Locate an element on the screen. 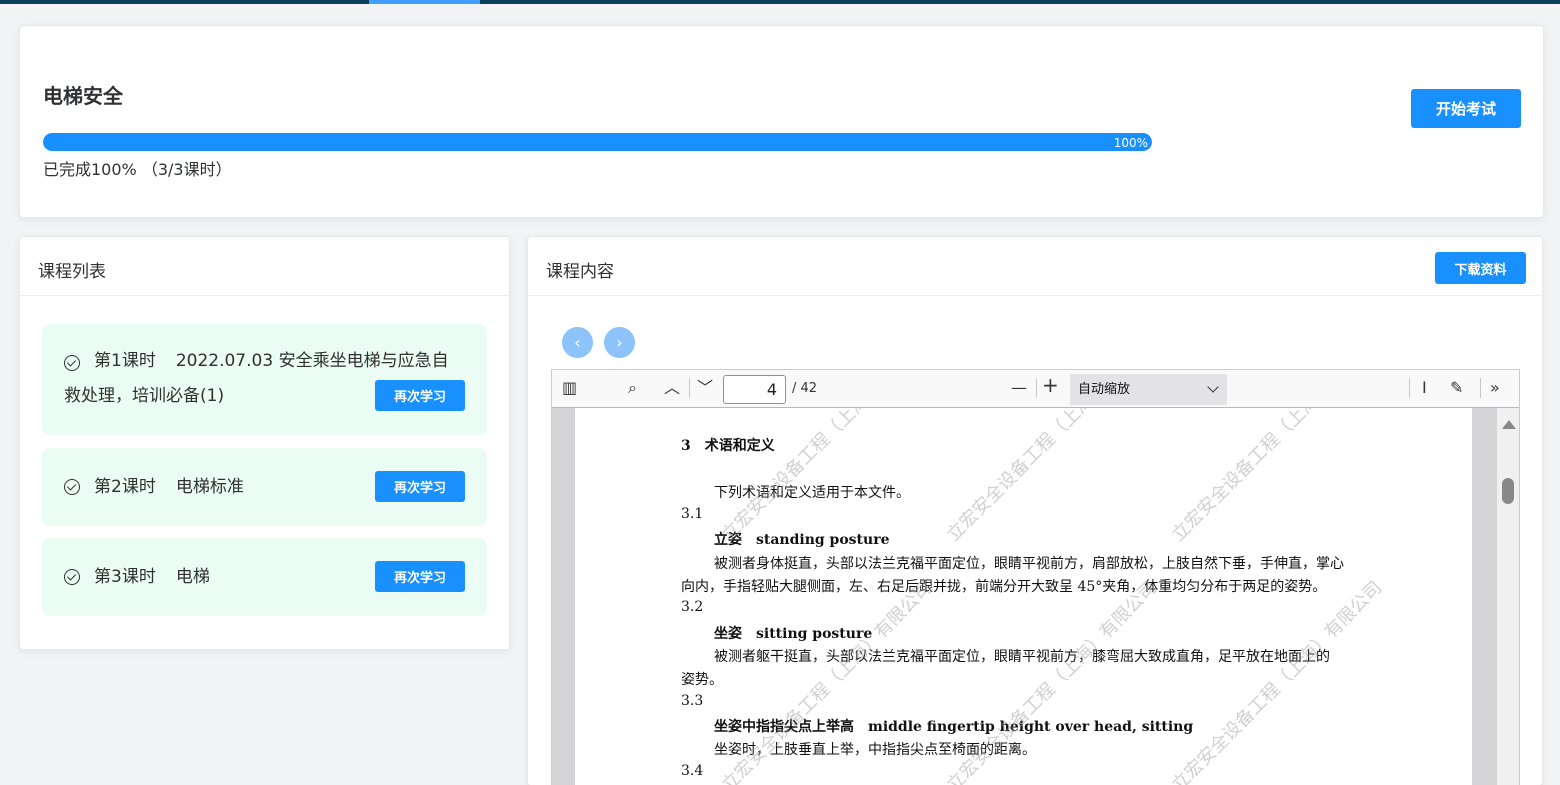 This screenshot has height=785, width=1560. scroll-thumb is located at coordinates (1508, 491).